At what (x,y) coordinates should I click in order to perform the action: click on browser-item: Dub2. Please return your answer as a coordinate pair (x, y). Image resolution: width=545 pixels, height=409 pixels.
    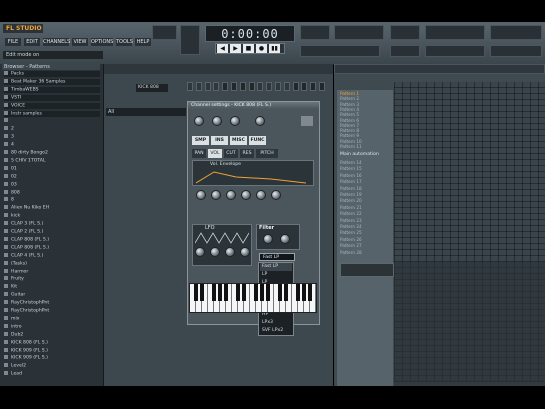
    Looking at the image, I should click on (52, 334).